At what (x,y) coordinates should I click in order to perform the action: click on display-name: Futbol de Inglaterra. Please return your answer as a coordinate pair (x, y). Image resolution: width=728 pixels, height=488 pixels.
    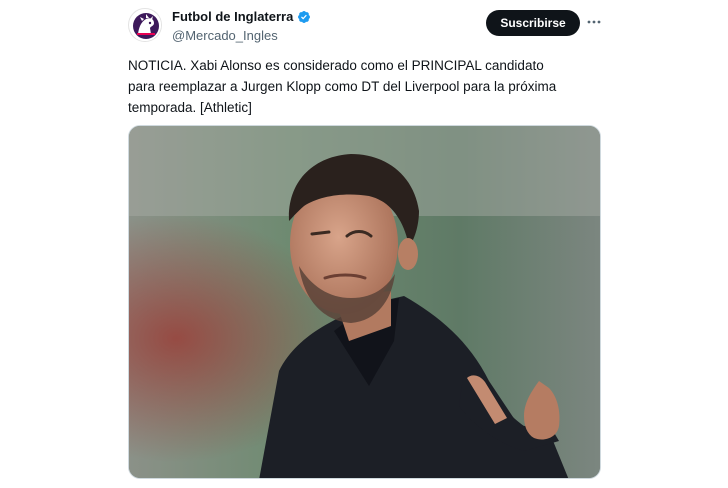
    Looking at the image, I should click on (241, 16).